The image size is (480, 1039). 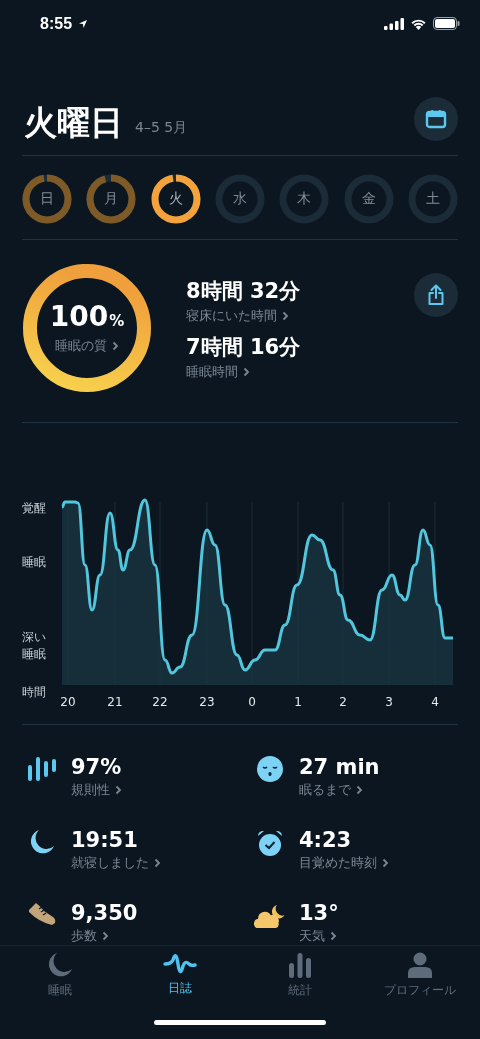 I want to click on stat-link: 歩数, so click(x=104, y=935).